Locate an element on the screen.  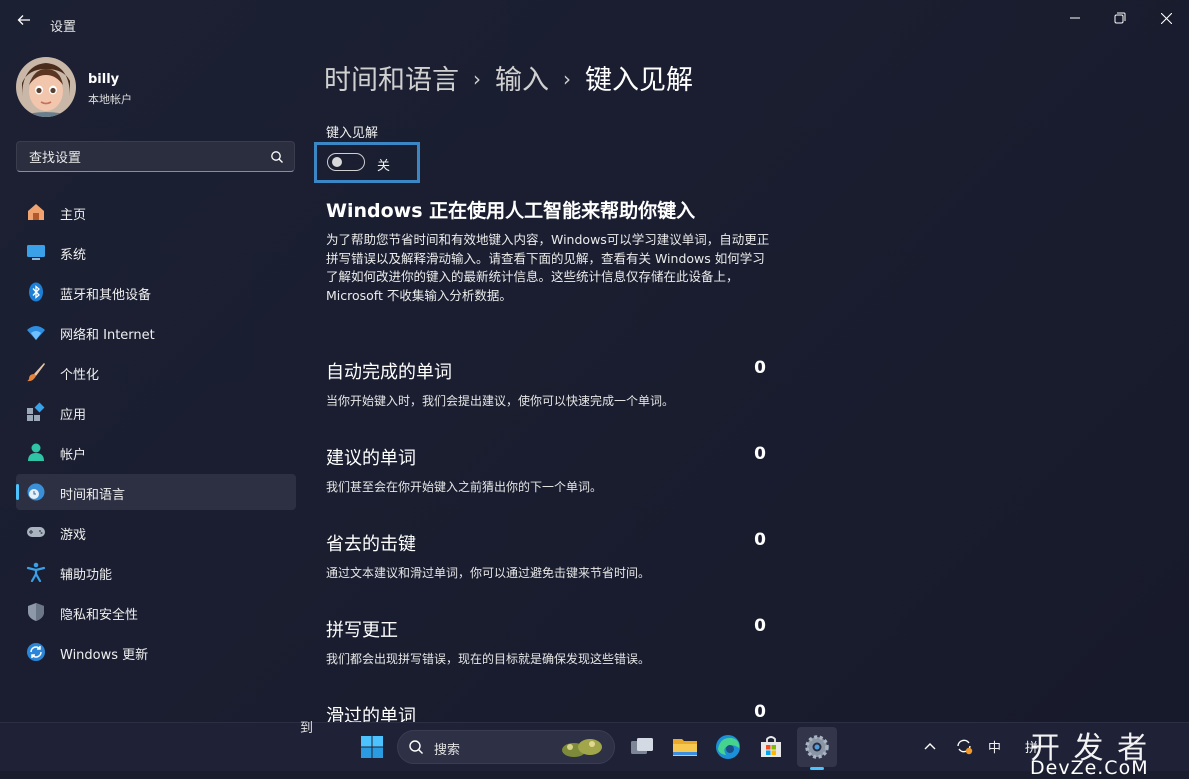
sidebar-item-home: 主页 is located at coordinates (156, 212).